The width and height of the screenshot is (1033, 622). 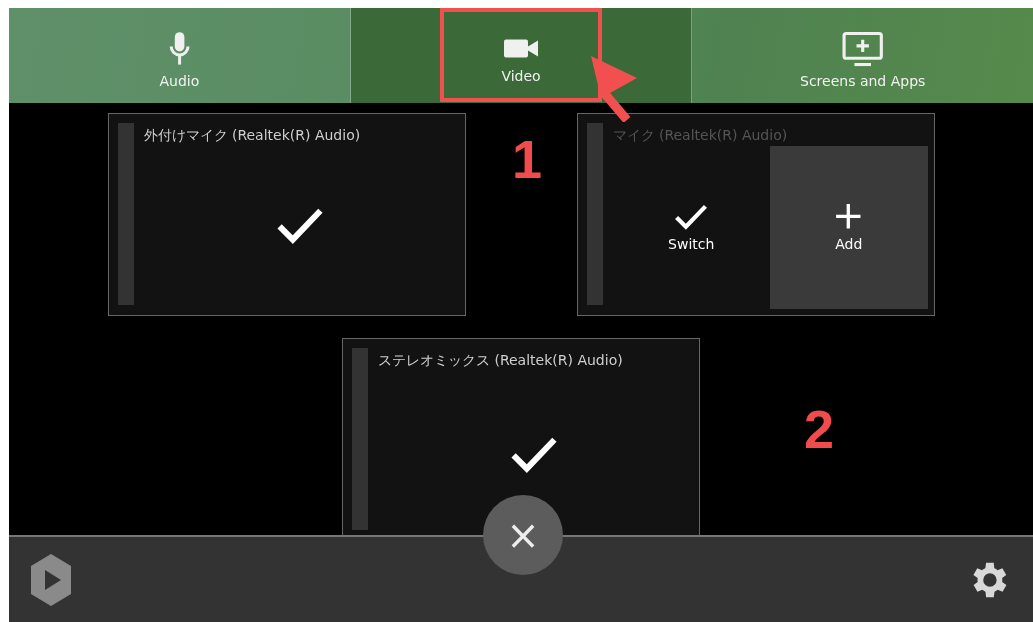 What do you see at coordinates (527, 159) in the screenshot?
I see `annotation-number: 1` at bounding box center [527, 159].